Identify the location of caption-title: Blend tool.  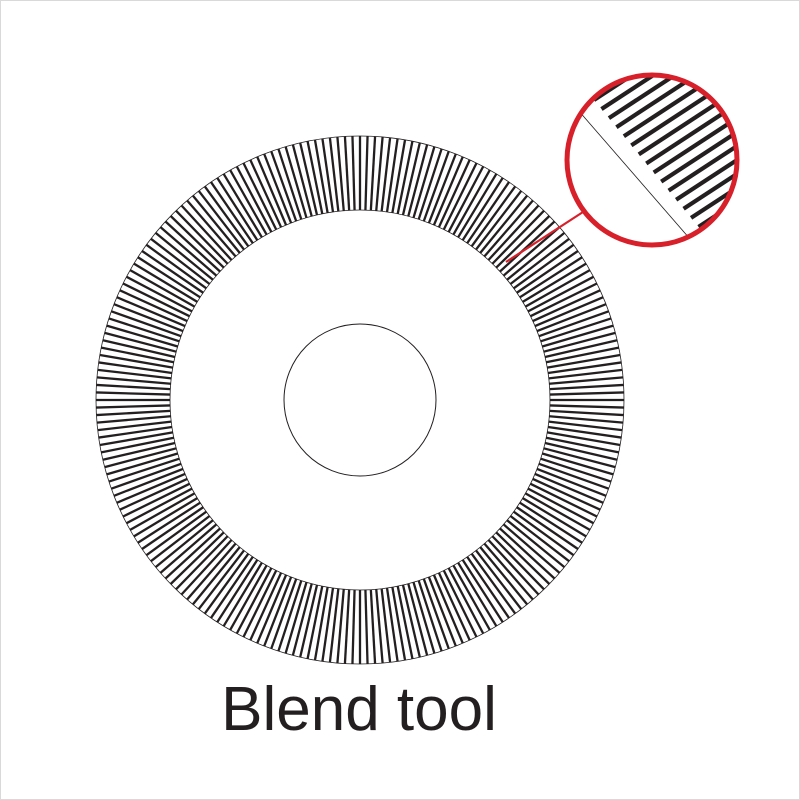
(359, 709).